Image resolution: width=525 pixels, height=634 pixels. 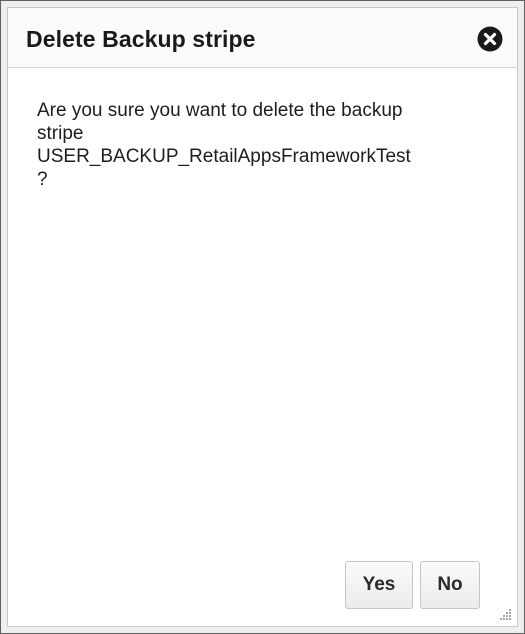 I want to click on close-icon, so click(x=490, y=39).